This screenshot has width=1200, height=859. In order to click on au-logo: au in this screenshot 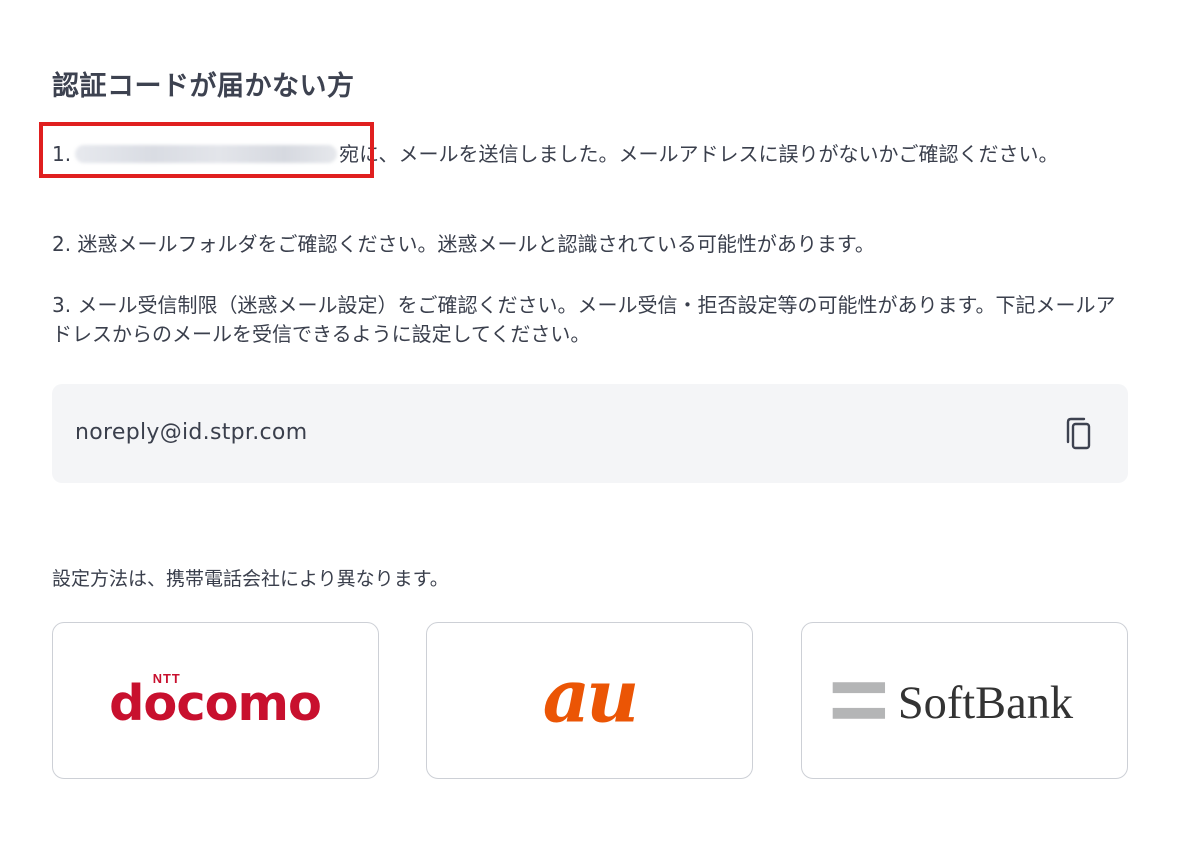, I will do `click(591, 697)`.